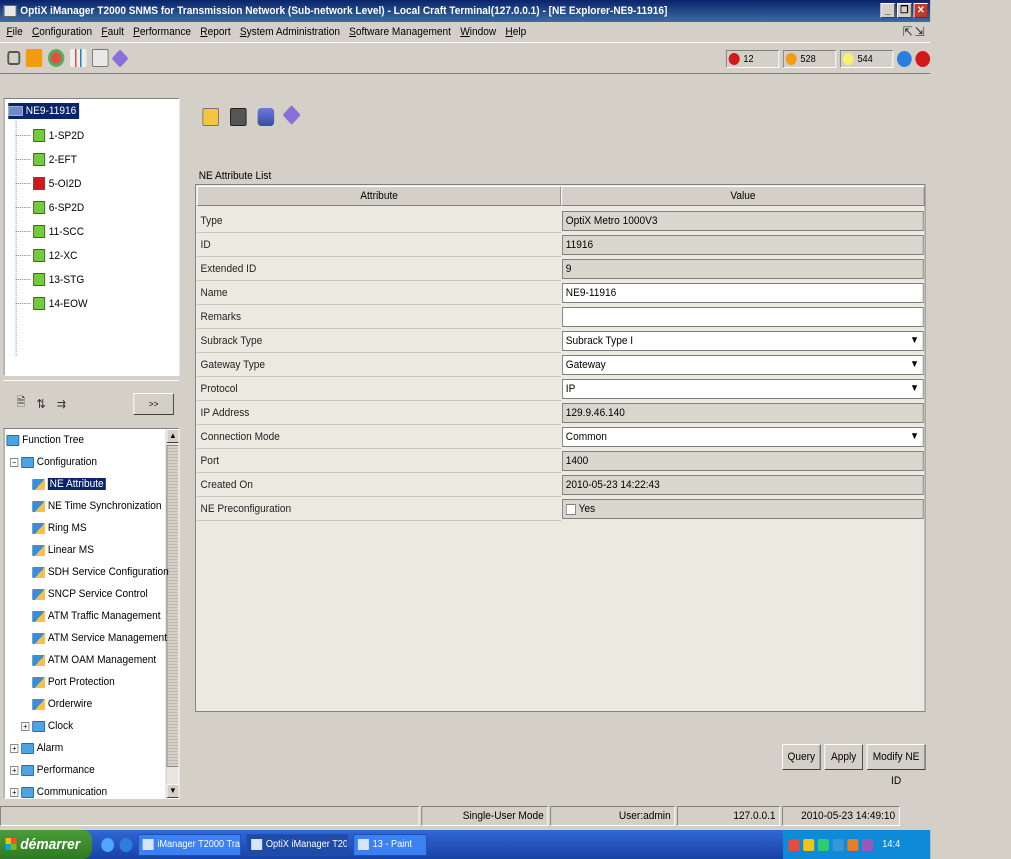 This screenshot has height=859, width=1011. Describe the element at coordinates (51, 303) in the screenshot. I see `board-node: 14-EOW` at that location.